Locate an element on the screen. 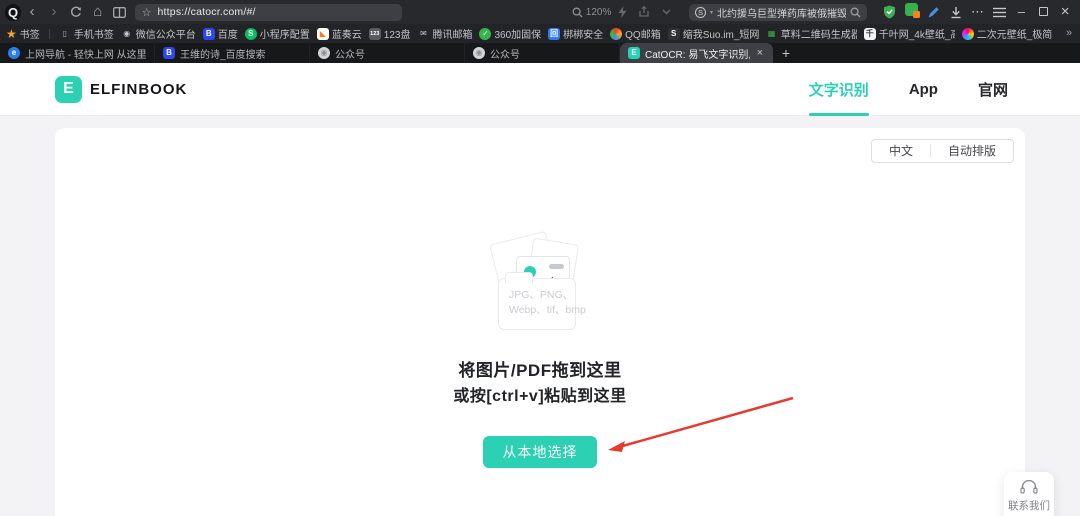  site-nav-link: 官网 is located at coordinates (993, 89).